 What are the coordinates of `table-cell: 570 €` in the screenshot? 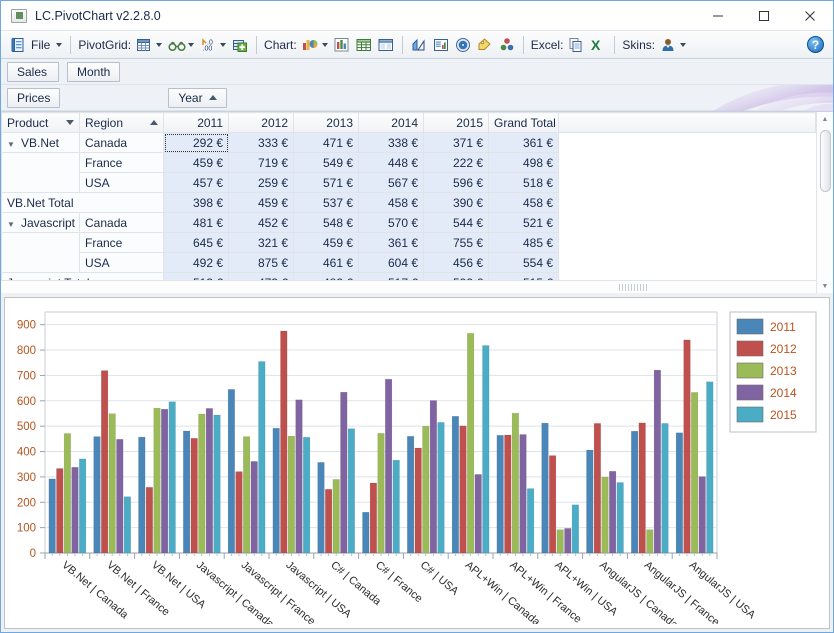 It's located at (391, 222).